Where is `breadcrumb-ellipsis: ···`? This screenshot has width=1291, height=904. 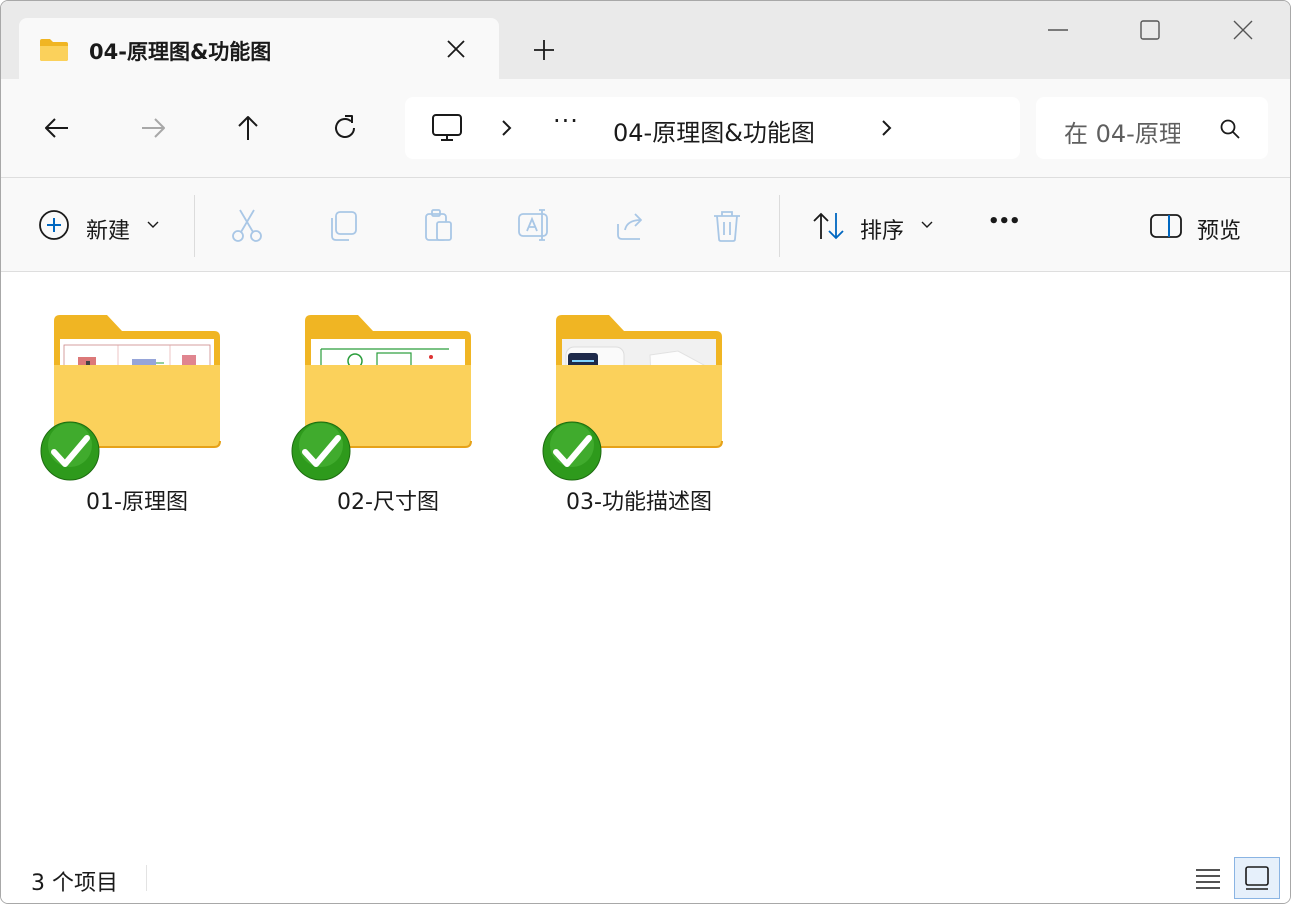
breadcrumb-ellipsis: ··· is located at coordinates (566, 121).